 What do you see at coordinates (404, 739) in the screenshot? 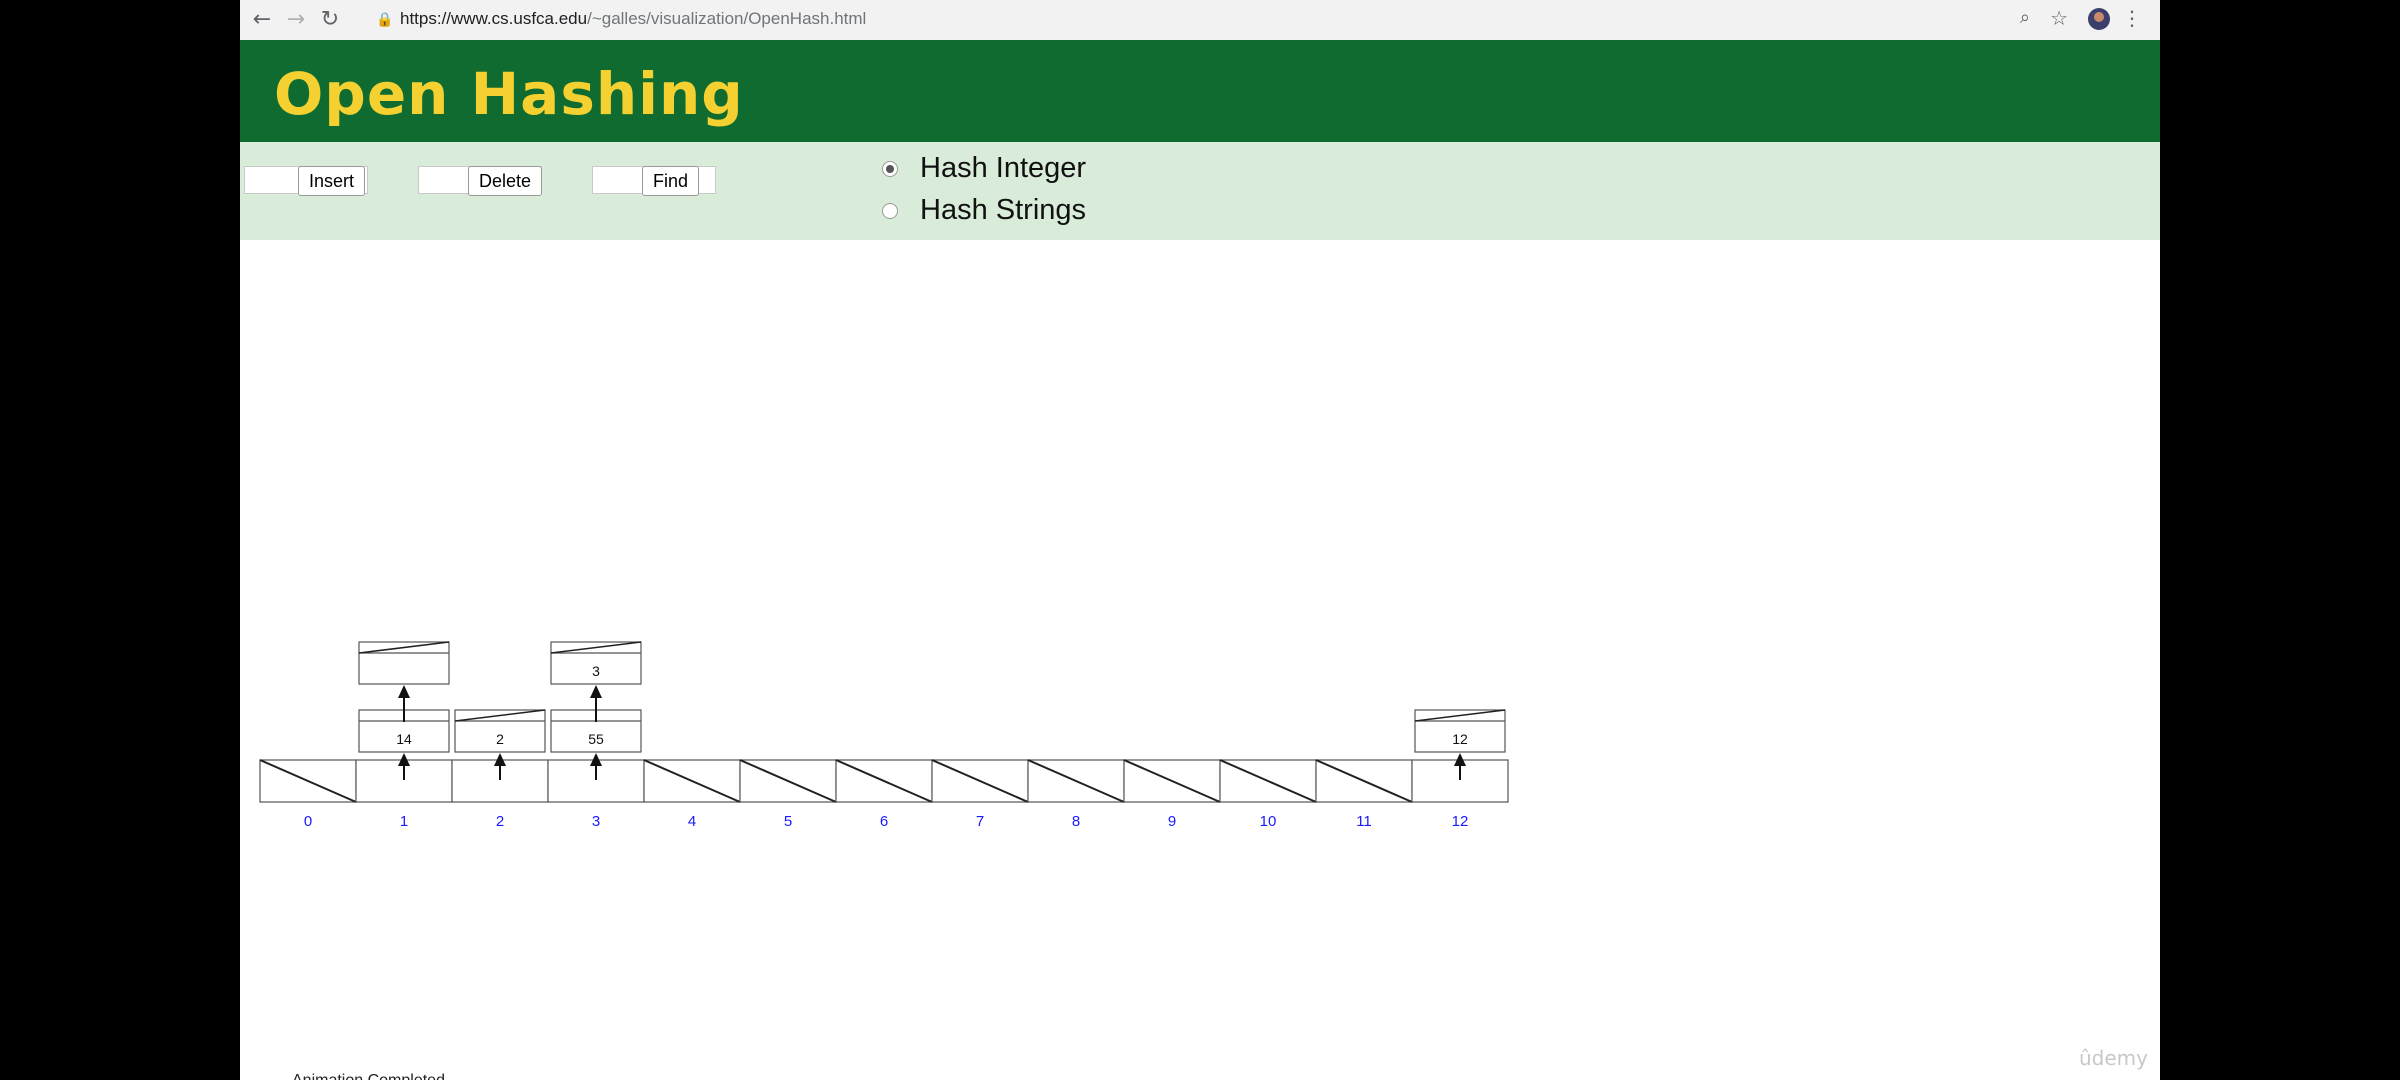
I see `chain-node-value: 14` at bounding box center [404, 739].